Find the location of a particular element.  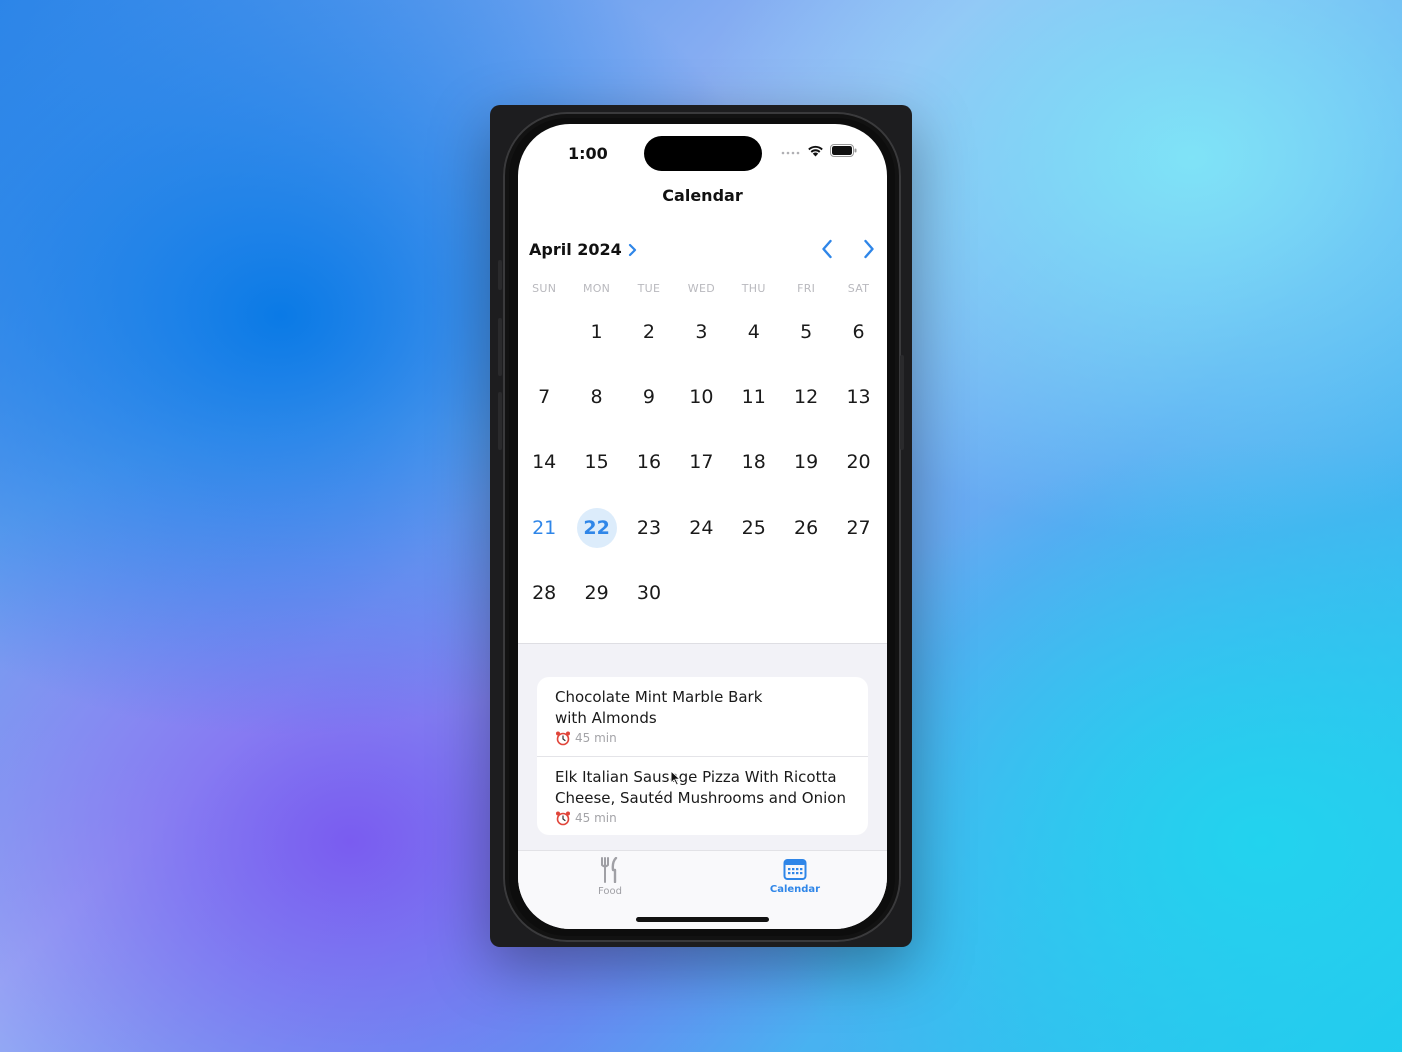

day-number: 11 is located at coordinates (753, 396).